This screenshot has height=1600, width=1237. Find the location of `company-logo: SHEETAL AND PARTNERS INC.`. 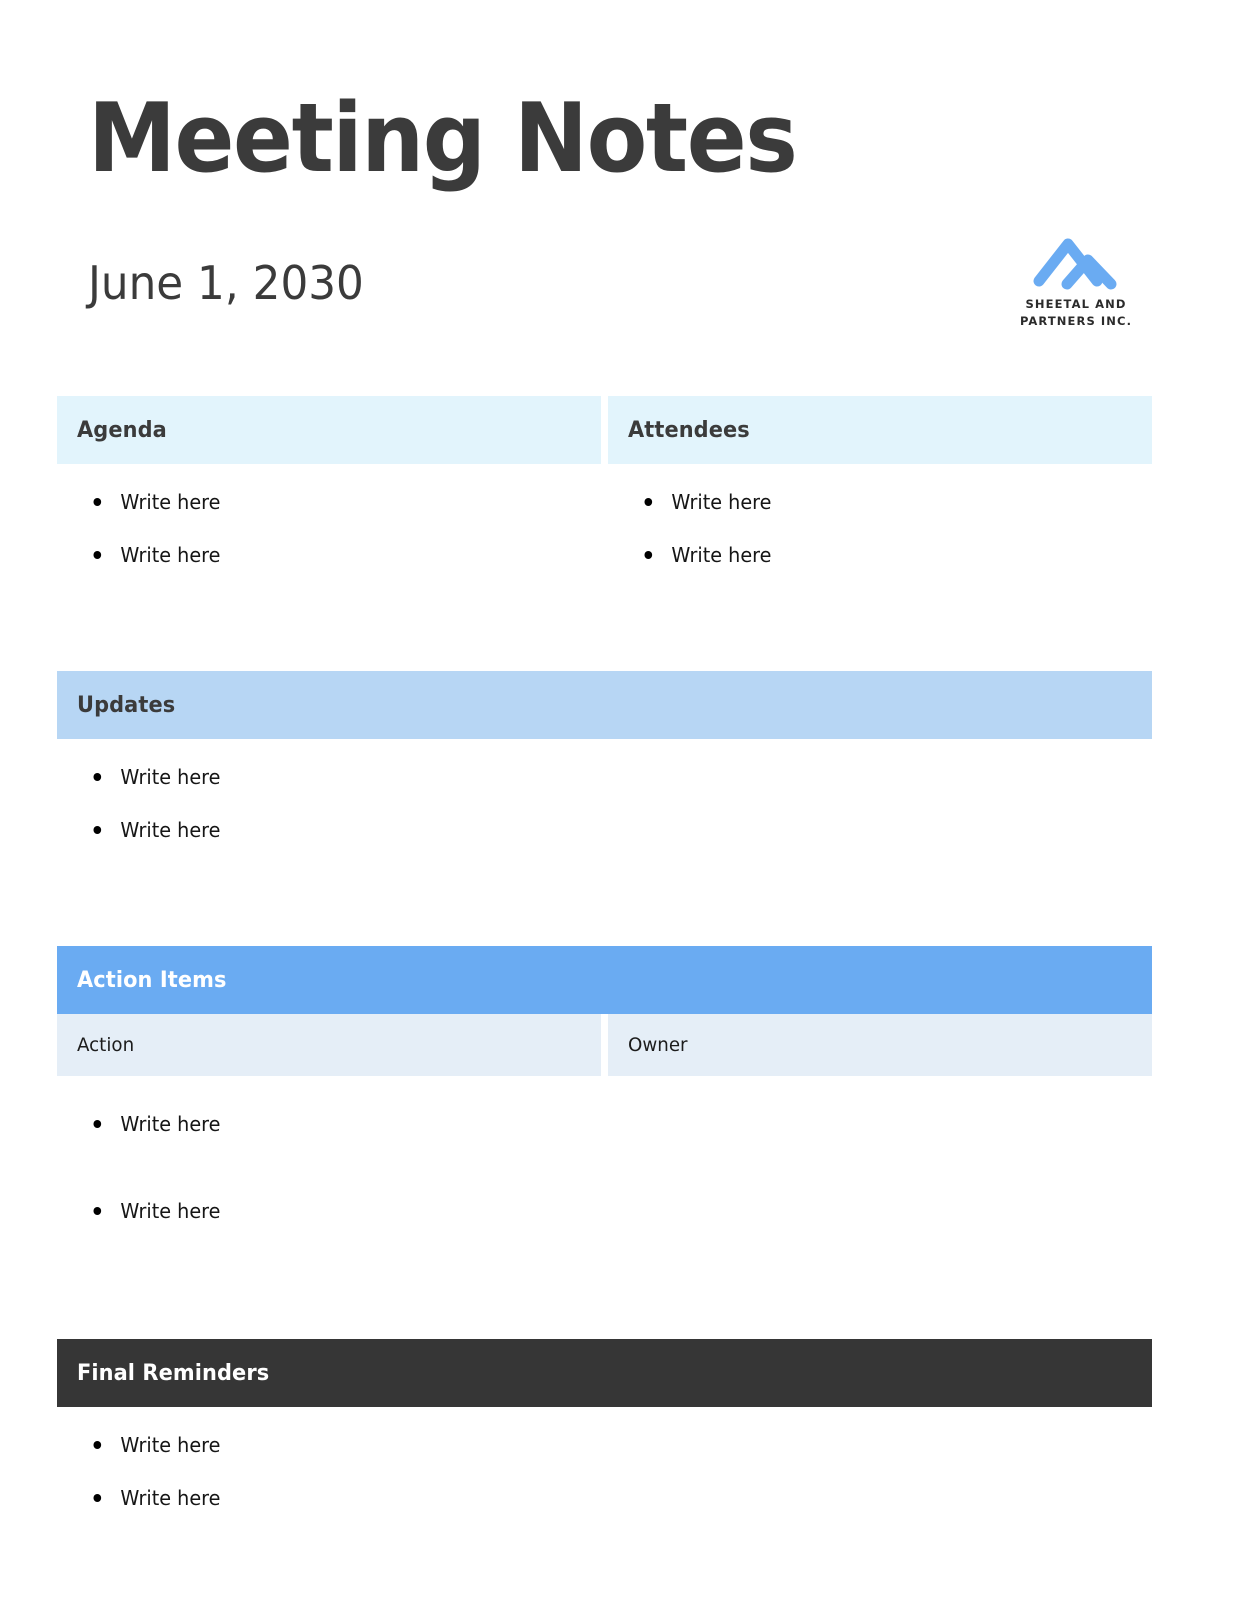

company-logo: SHEETAL AND PARTNERS INC. is located at coordinates (1076, 278).